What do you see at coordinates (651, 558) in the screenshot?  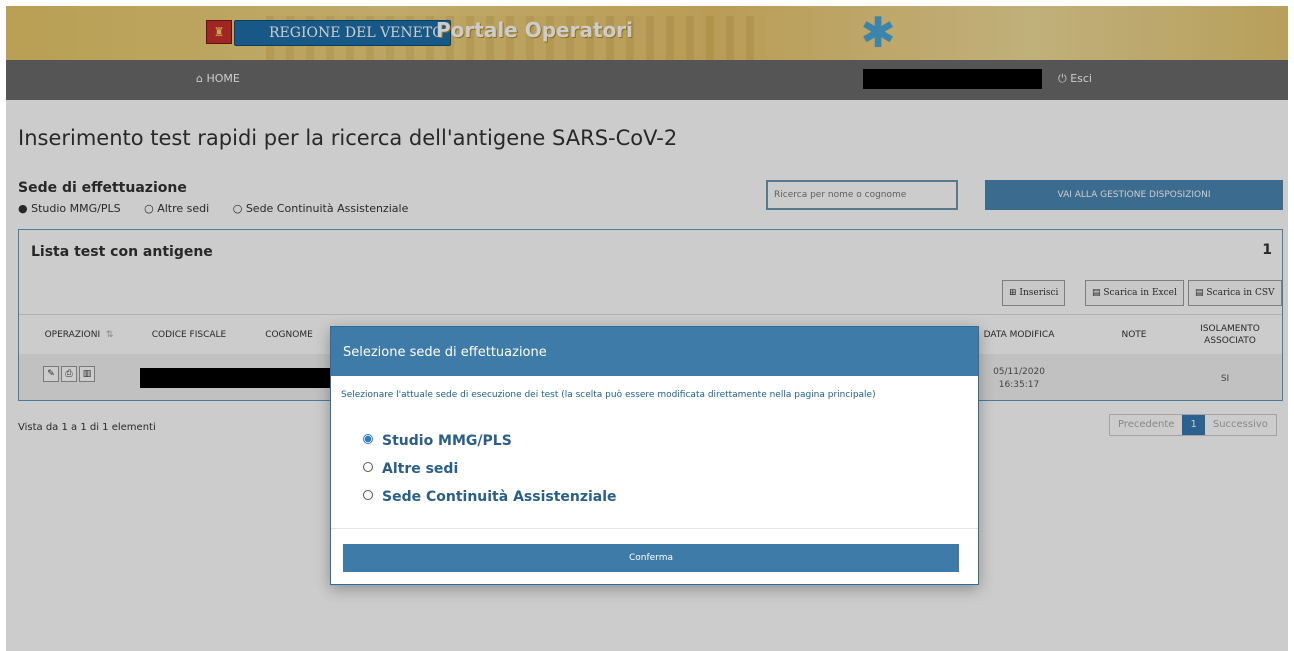 I see `confirm-button: Conferma` at bounding box center [651, 558].